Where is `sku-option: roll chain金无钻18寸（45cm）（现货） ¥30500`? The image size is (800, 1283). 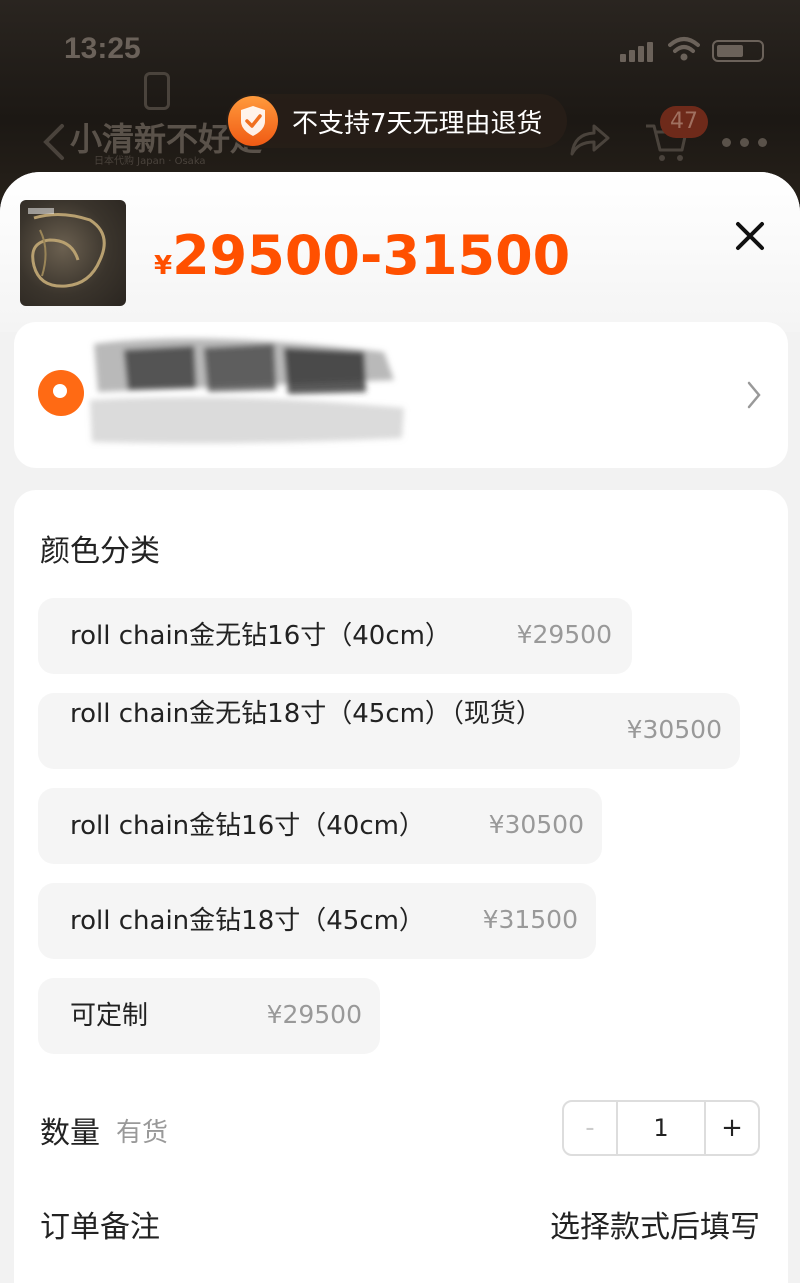 sku-option: roll chain金无钻18寸（45cm）（现货） ¥30500 is located at coordinates (389, 731).